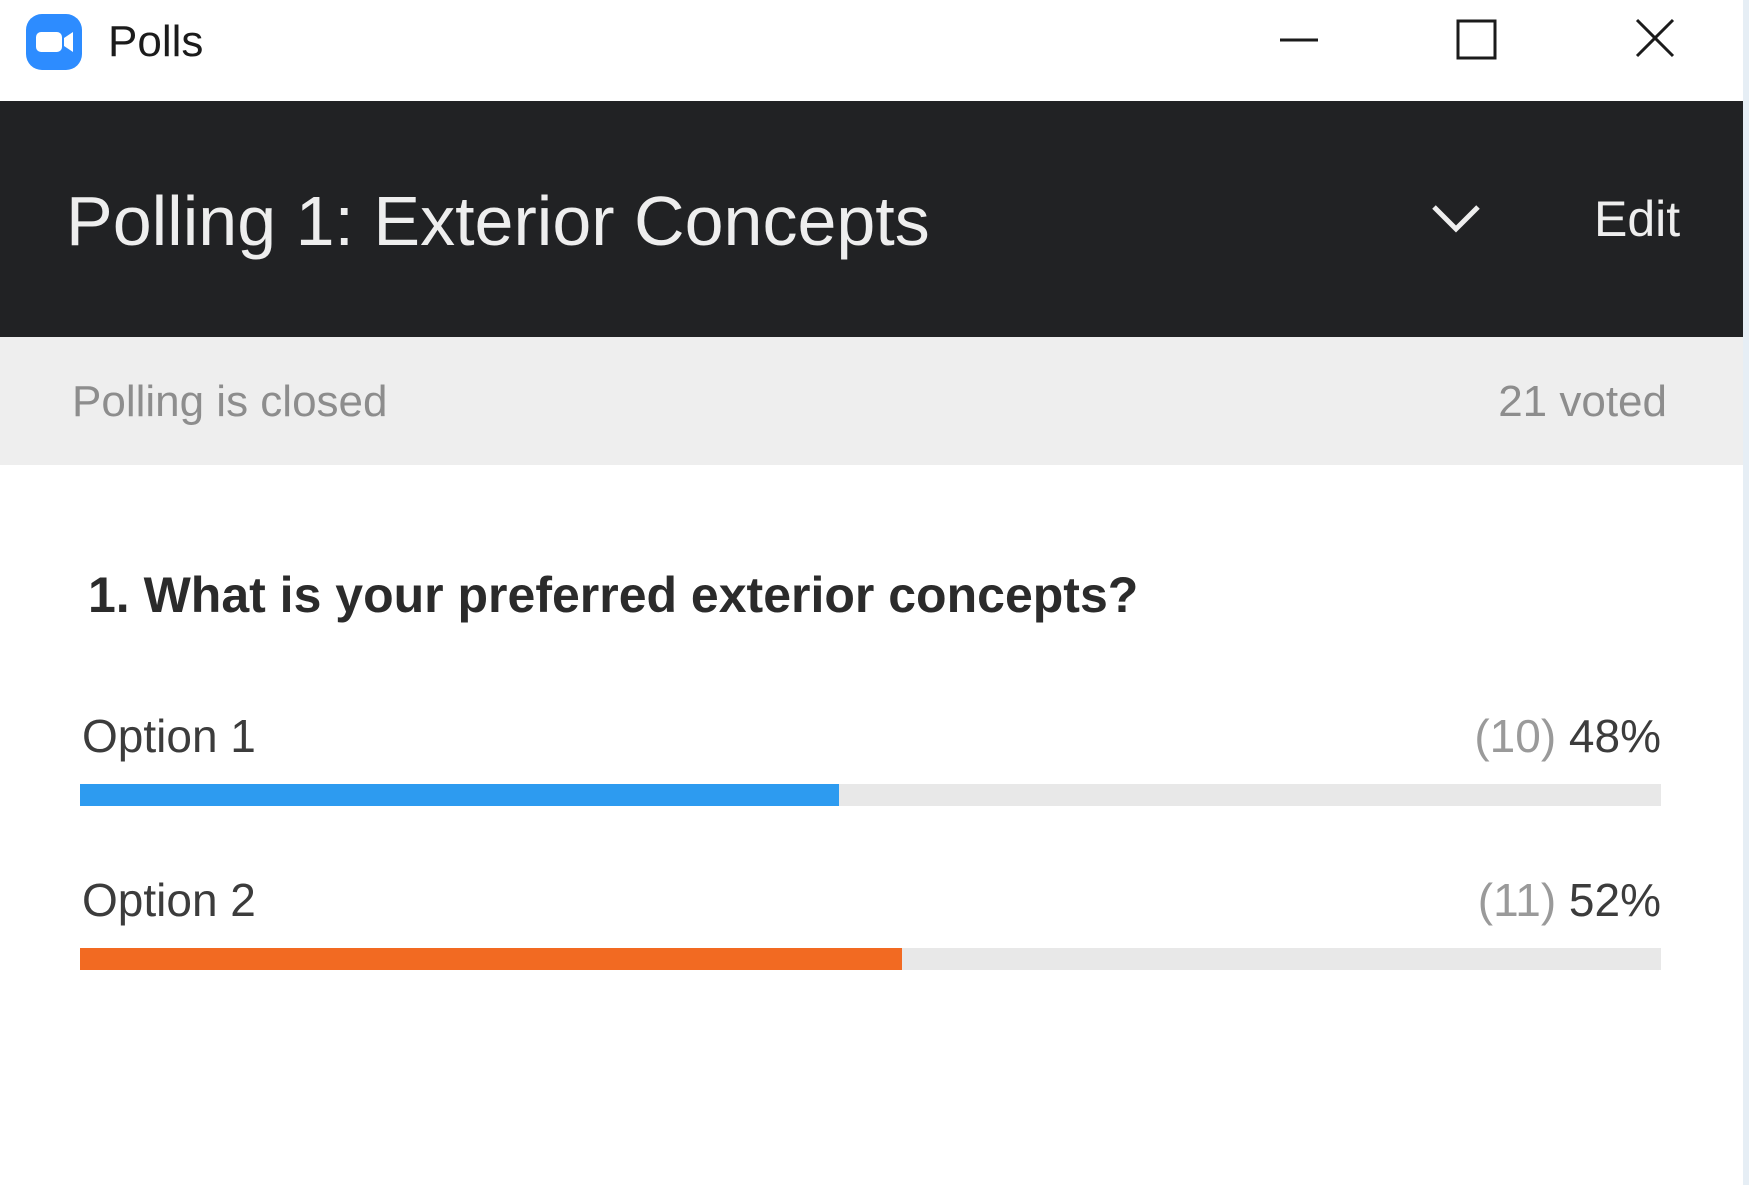 This screenshot has width=1749, height=1185. What do you see at coordinates (1746, 592) in the screenshot?
I see `window-border` at bounding box center [1746, 592].